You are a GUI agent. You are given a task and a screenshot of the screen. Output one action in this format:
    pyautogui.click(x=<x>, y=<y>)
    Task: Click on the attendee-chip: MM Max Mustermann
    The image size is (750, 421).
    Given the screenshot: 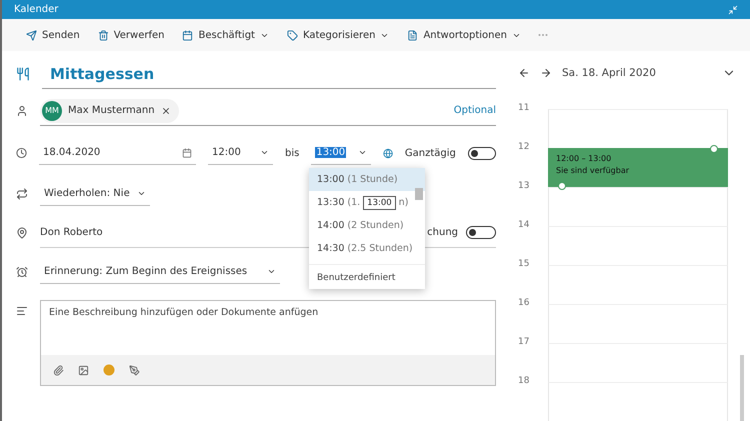 What is the action you would take?
    pyautogui.click(x=109, y=110)
    